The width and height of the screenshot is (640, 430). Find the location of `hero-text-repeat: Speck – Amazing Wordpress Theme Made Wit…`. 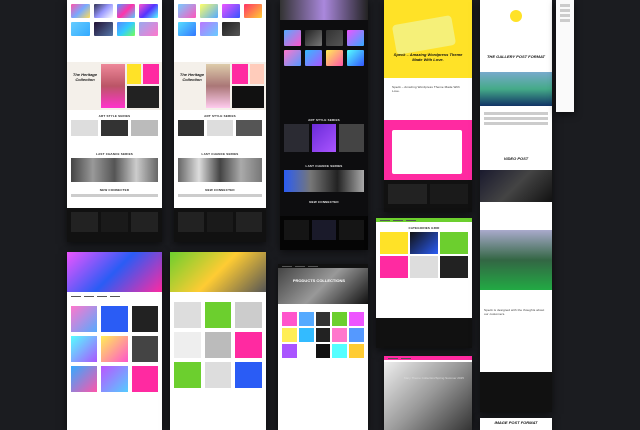

hero-text-repeat: Speck – Amazing Wordpress Theme Made Wit… is located at coordinates (426, 89).